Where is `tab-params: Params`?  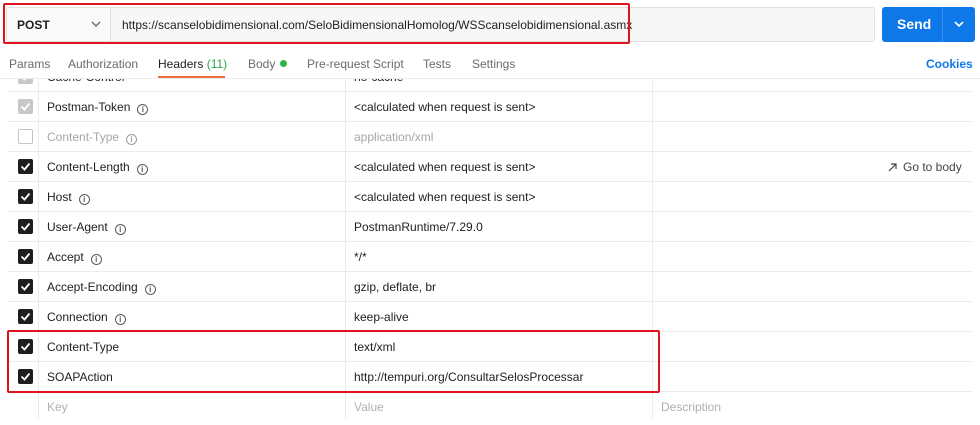 tab-params: Params is located at coordinates (29, 64).